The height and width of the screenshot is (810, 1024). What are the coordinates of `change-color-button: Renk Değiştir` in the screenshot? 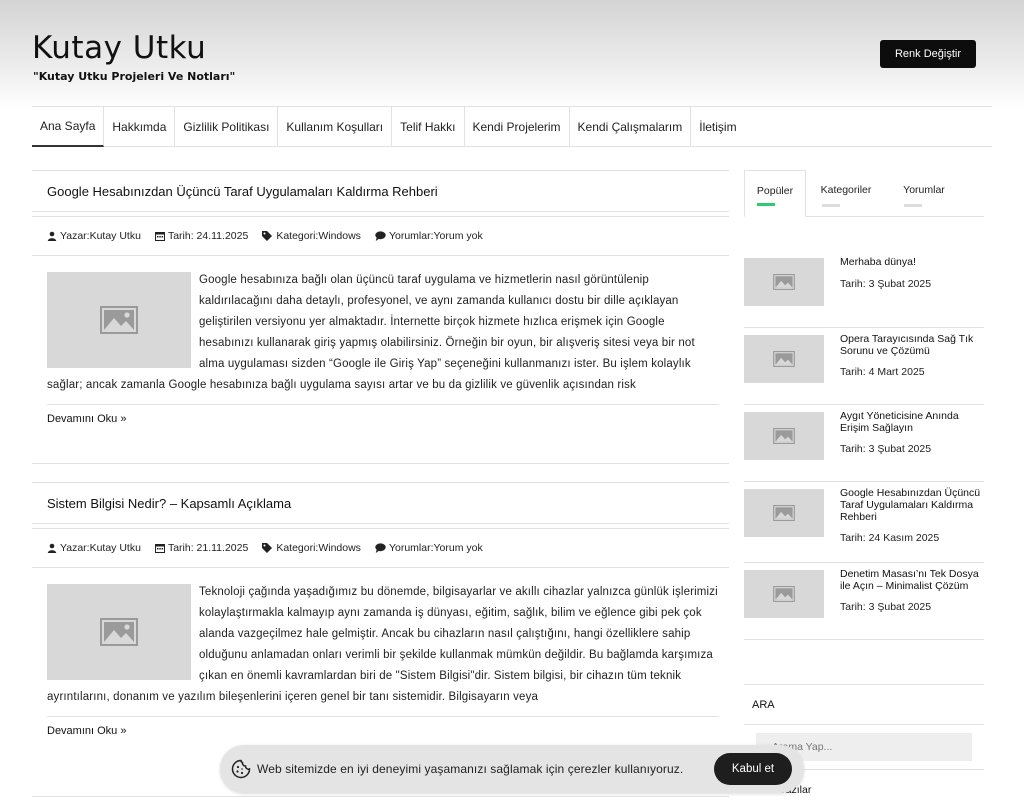 It's located at (928, 54).